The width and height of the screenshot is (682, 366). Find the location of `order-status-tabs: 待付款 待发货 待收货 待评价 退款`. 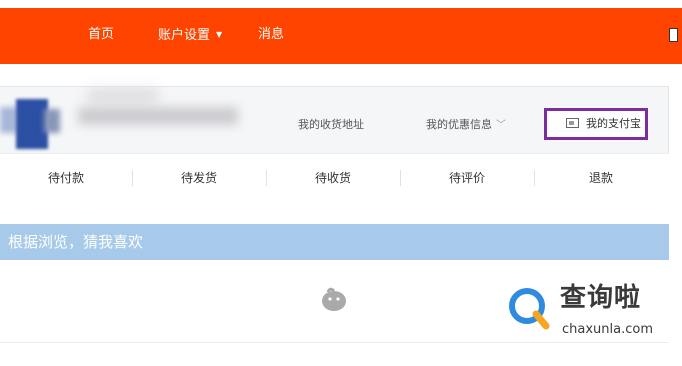

order-status-tabs: 待付款 待发货 待收货 待评价 退款 is located at coordinates (334, 177).